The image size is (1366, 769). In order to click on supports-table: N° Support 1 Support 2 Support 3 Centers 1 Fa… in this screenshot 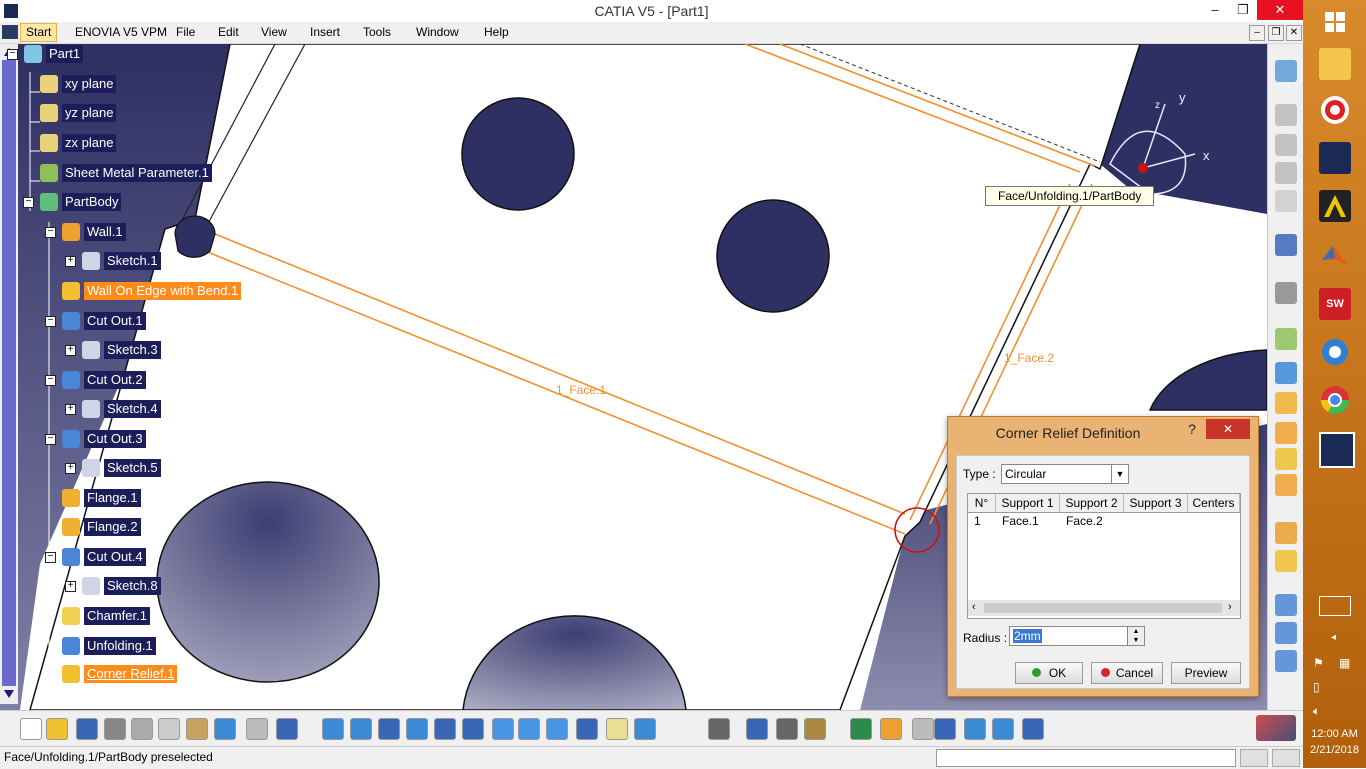, I will do `click(1104, 556)`.